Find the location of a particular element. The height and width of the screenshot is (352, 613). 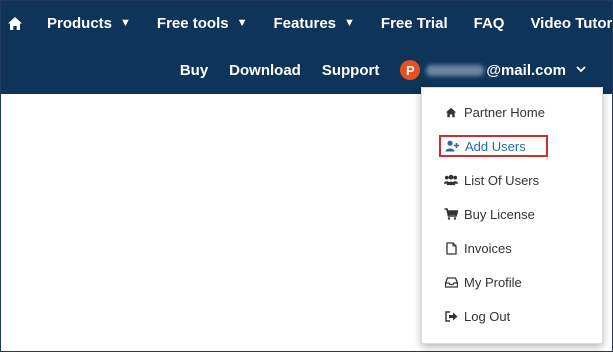

nav-faq-label: FAQ is located at coordinates (489, 23).